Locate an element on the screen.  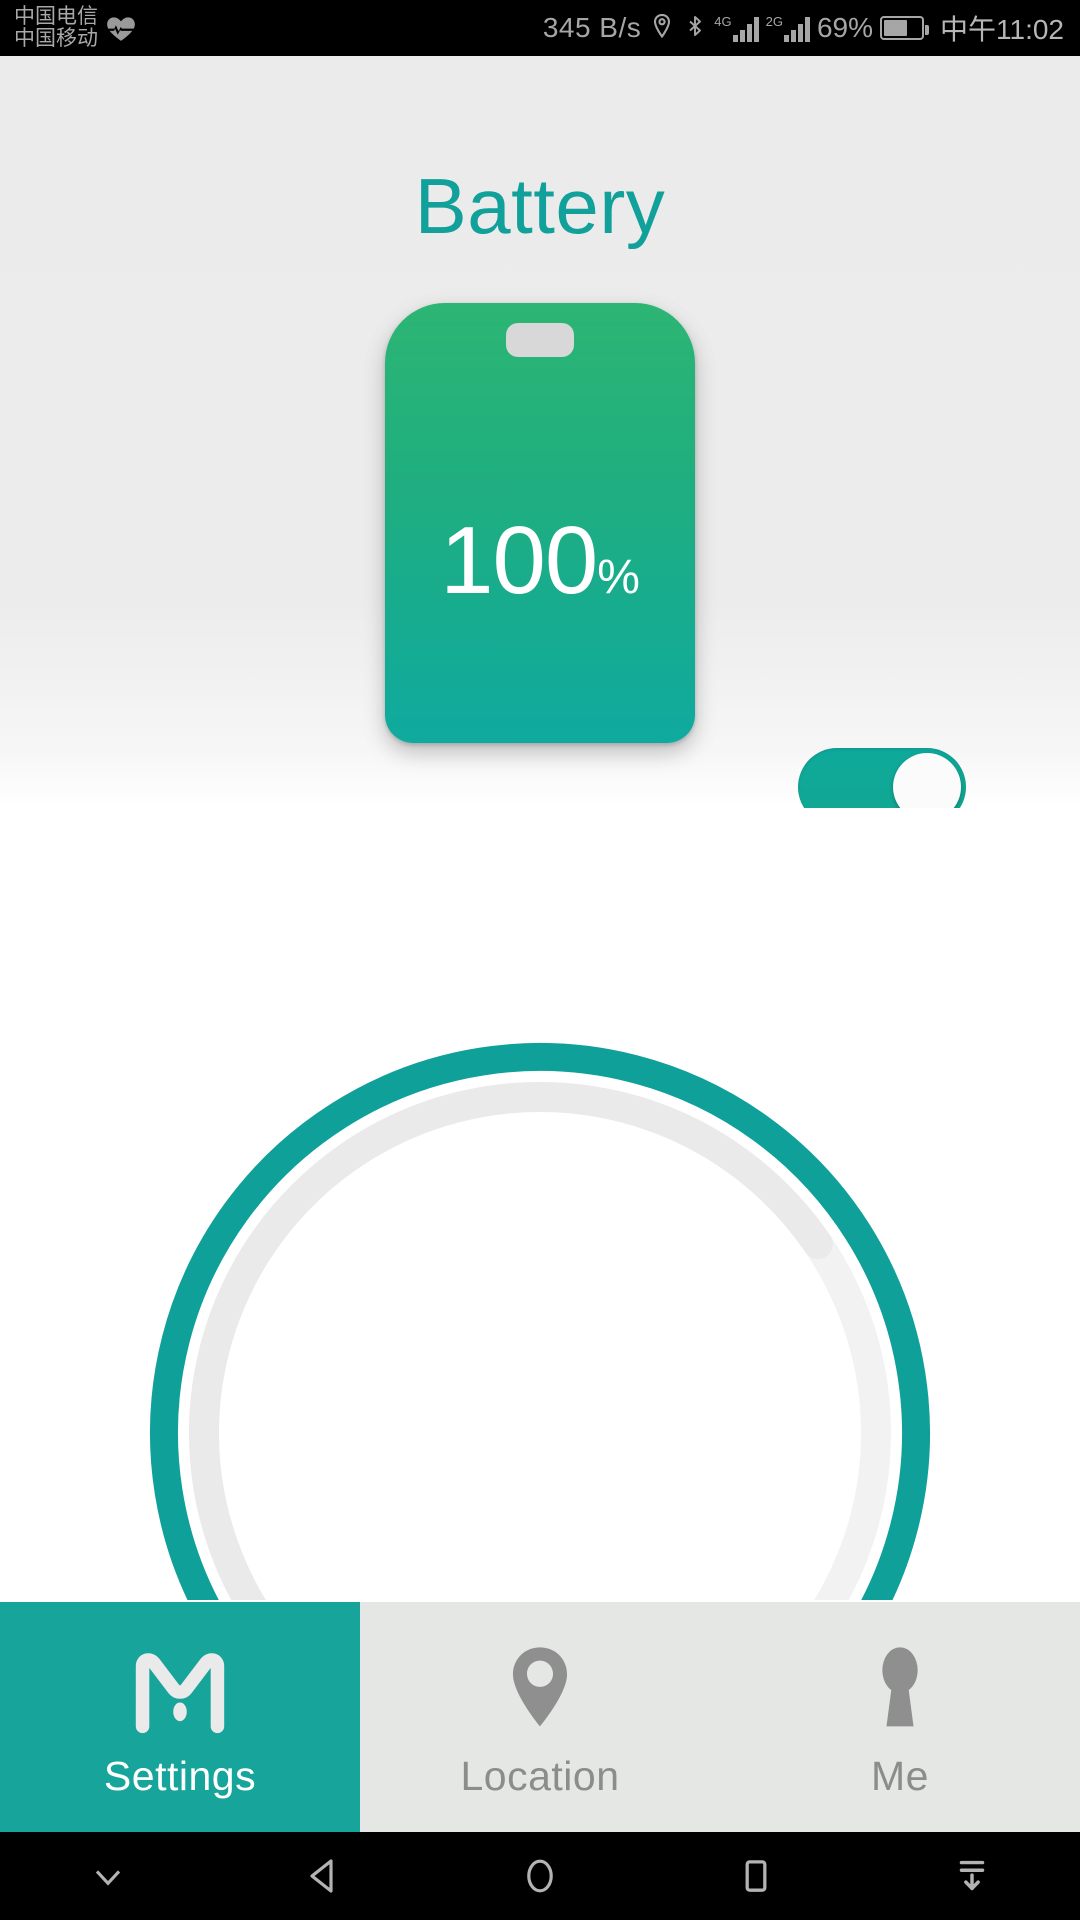
battery-level-symbol: % is located at coordinates (618, 577).